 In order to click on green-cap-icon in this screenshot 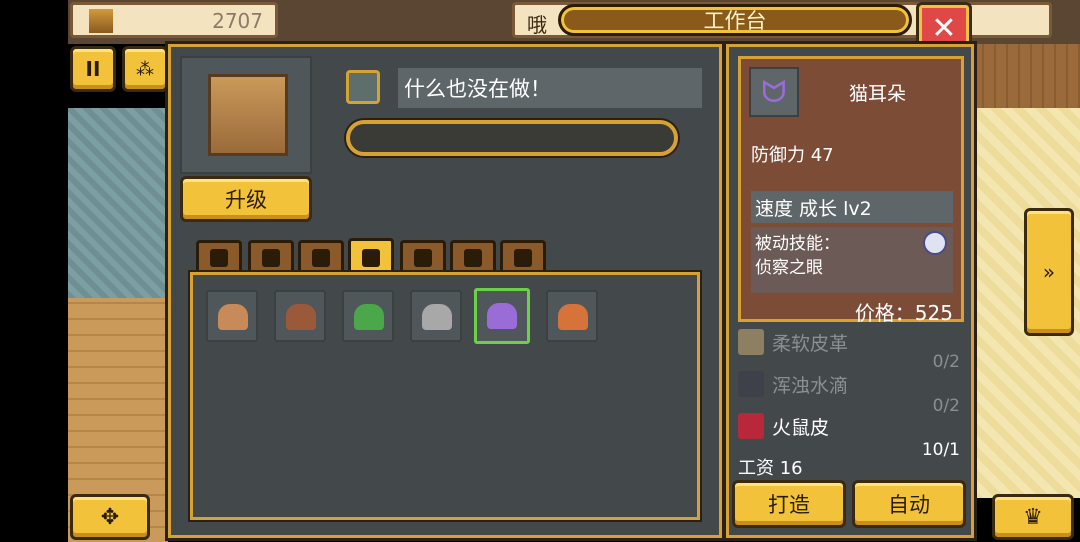, I will do `click(369, 317)`.